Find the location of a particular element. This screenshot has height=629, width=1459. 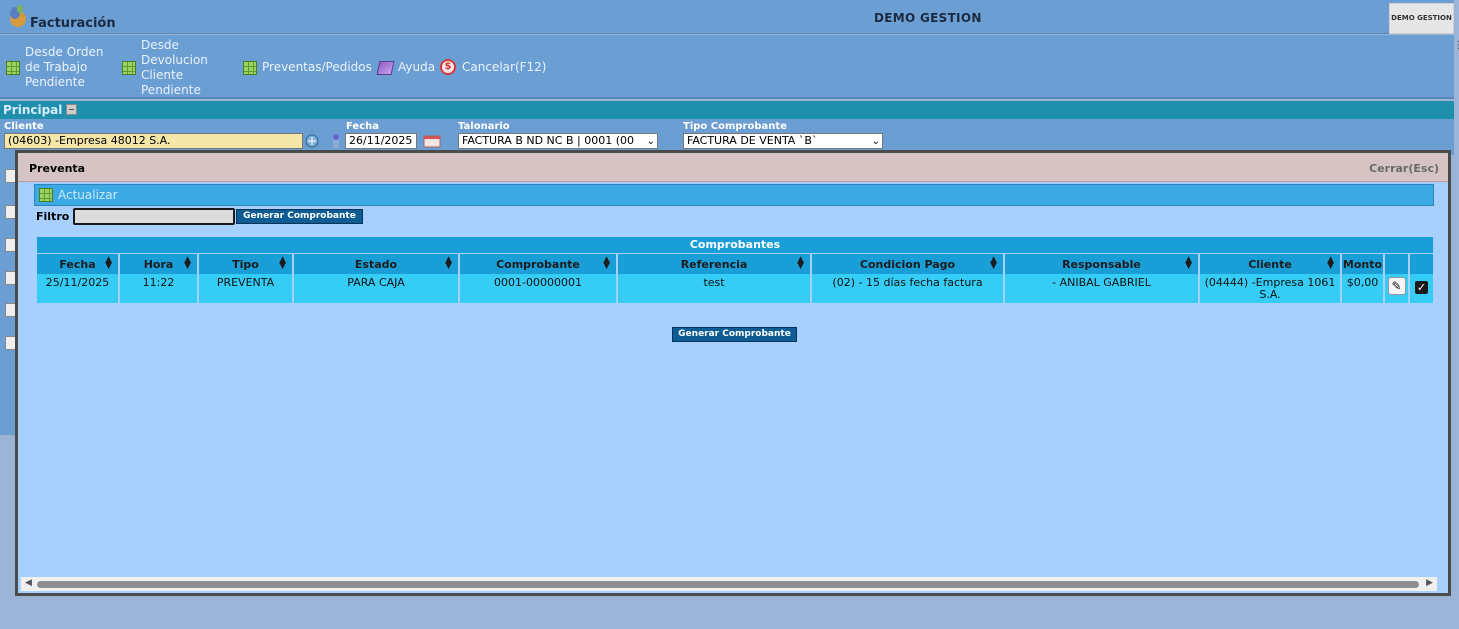

app-title: Facturación is located at coordinates (73, 23).